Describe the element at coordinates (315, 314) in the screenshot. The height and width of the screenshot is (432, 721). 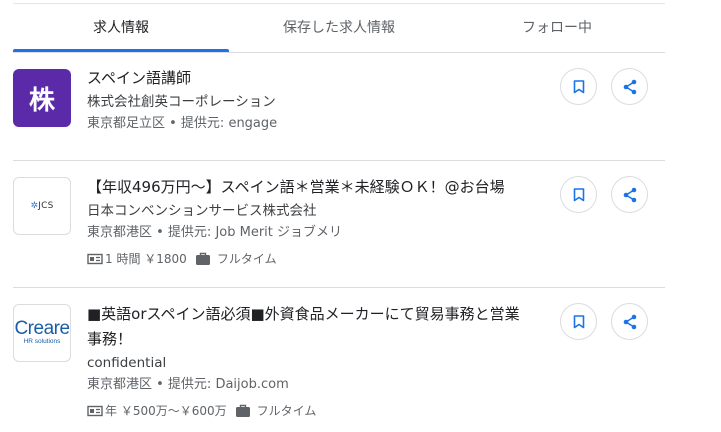
I see `job-title-line-1: ■英語orスペイン語必須■外資食品メーカーにて貿易事務と営業` at that location.